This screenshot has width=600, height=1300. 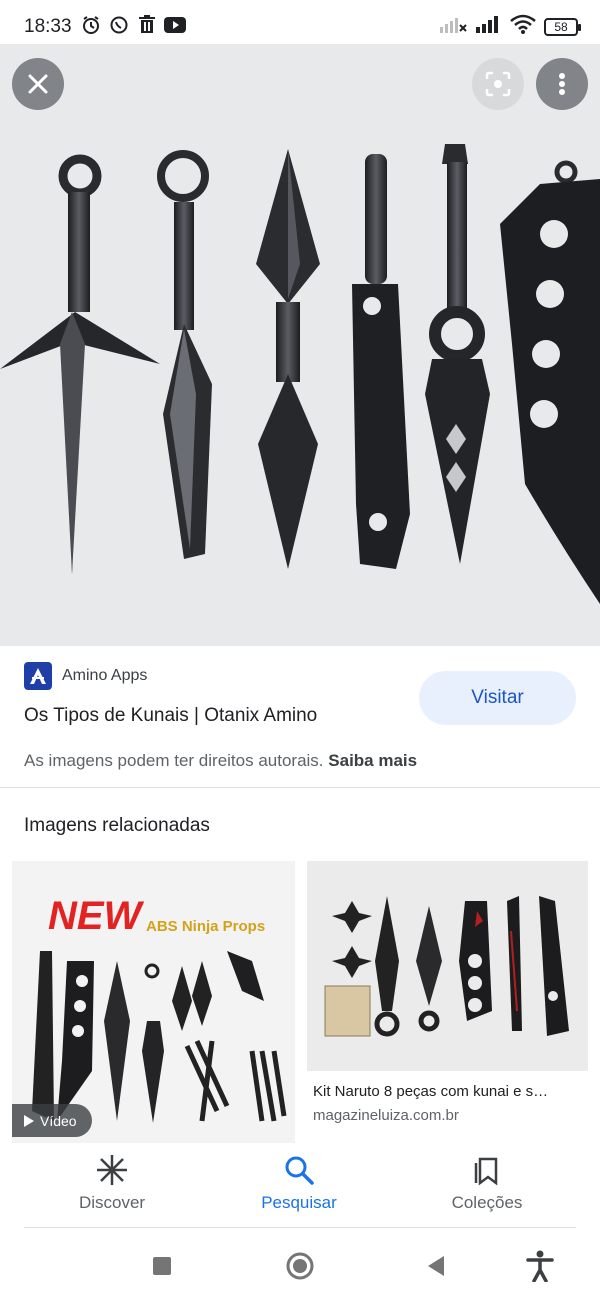 I want to click on circle-icon, so click(x=300, y=1266).